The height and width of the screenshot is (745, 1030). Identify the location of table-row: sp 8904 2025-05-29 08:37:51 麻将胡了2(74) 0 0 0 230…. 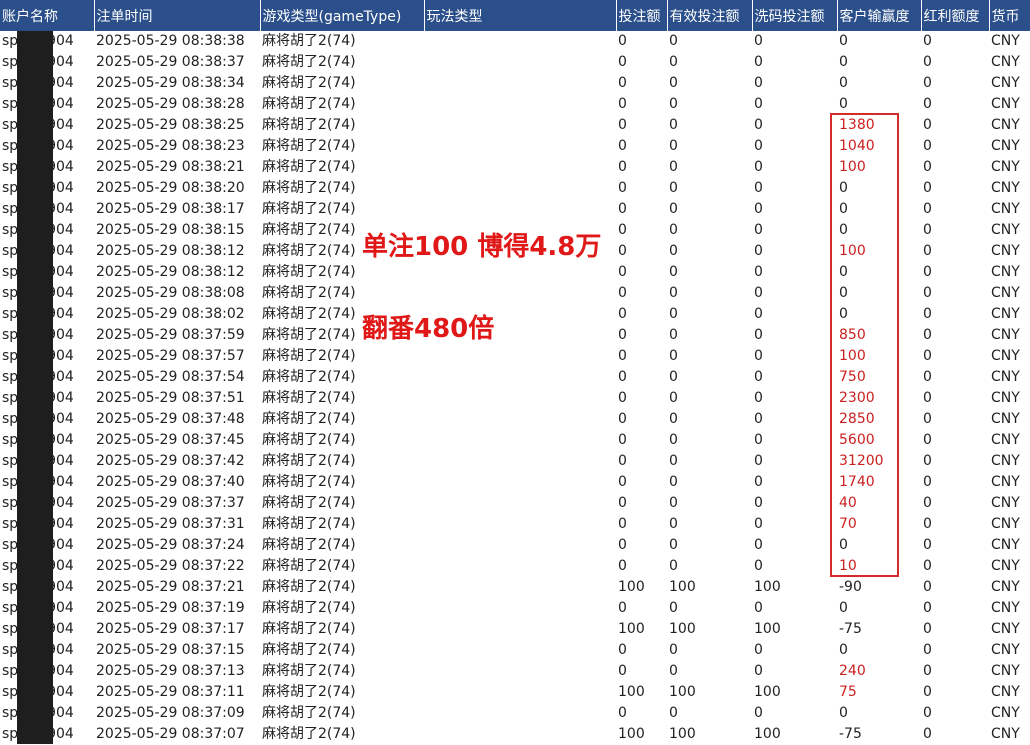
(515, 398).